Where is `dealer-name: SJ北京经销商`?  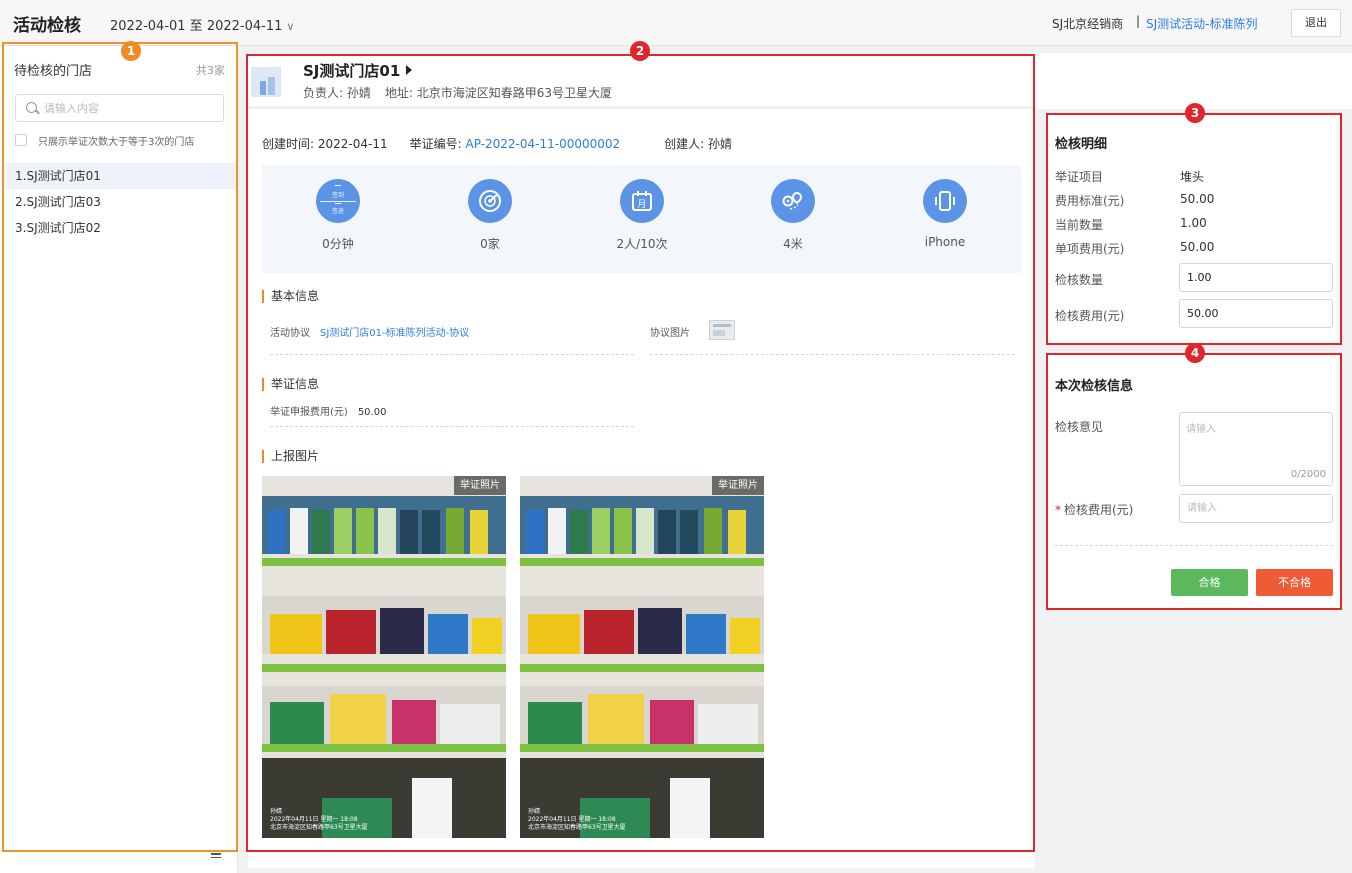 dealer-name: SJ北京经销商 is located at coordinates (1088, 24).